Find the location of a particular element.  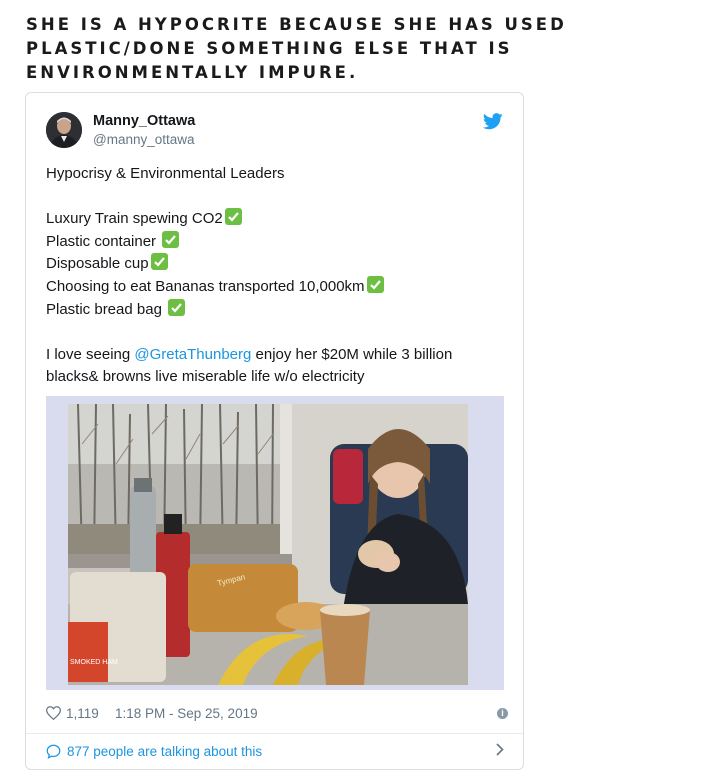

tweet-meta: 1,119 1:18 PM - Sep 25, 2019 i is located at coordinates (276, 715).